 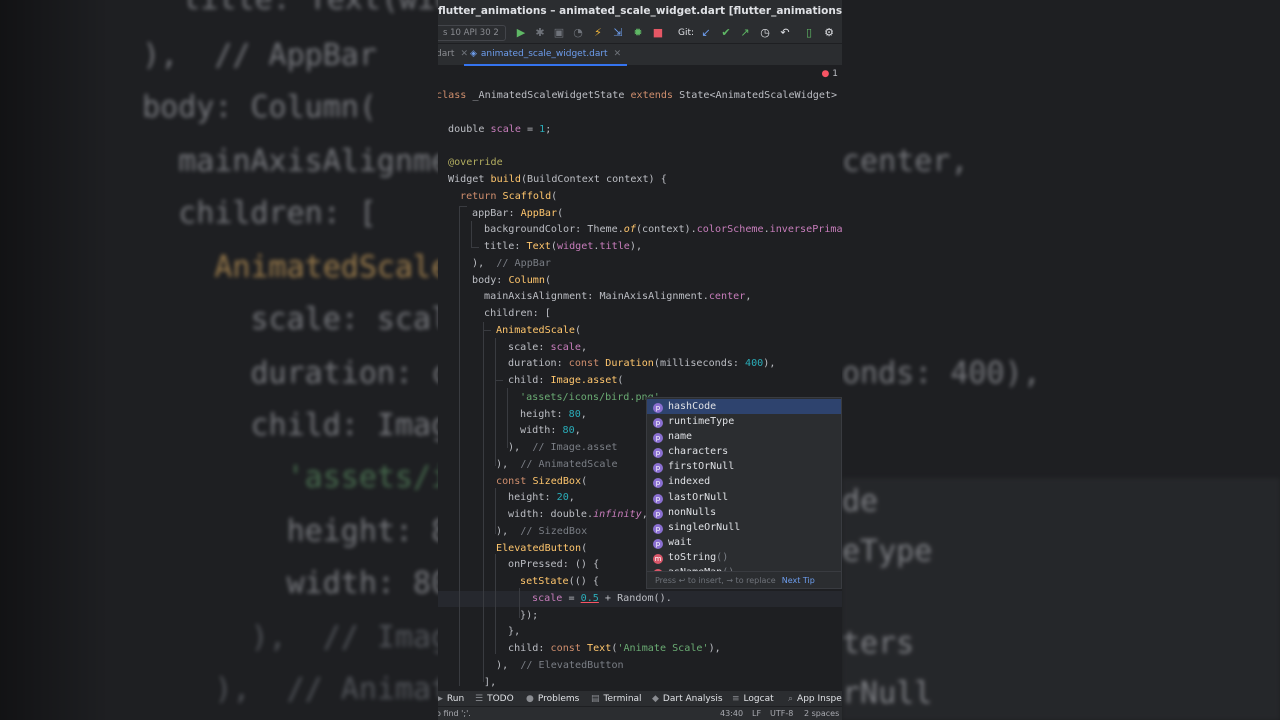 I want to click on code-line: height: 20,, so click(x=541, y=497).